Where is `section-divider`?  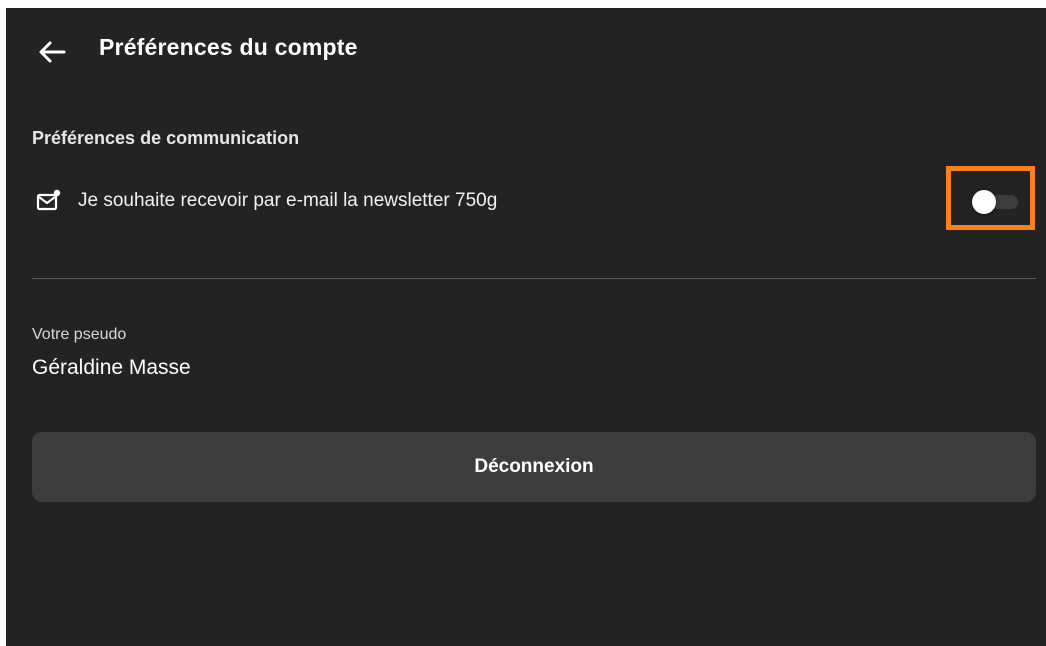 section-divider is located at coordinates (534, 278).